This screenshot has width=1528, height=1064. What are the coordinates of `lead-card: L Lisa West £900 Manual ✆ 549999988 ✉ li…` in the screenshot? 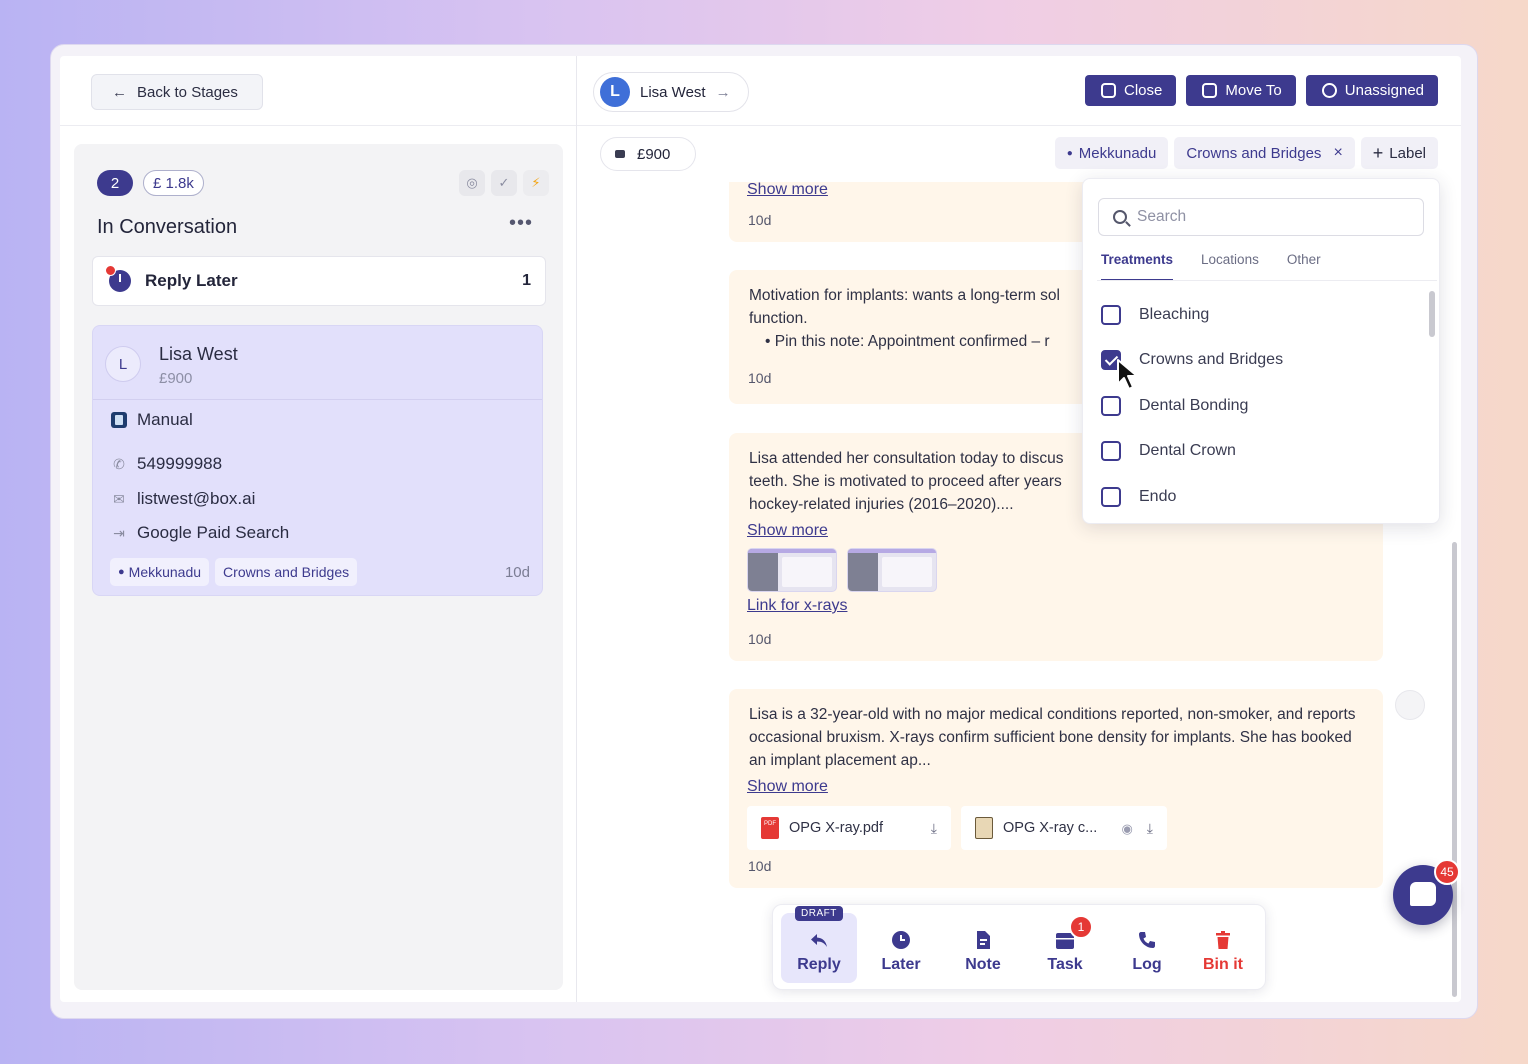 It's located at (317, 460).